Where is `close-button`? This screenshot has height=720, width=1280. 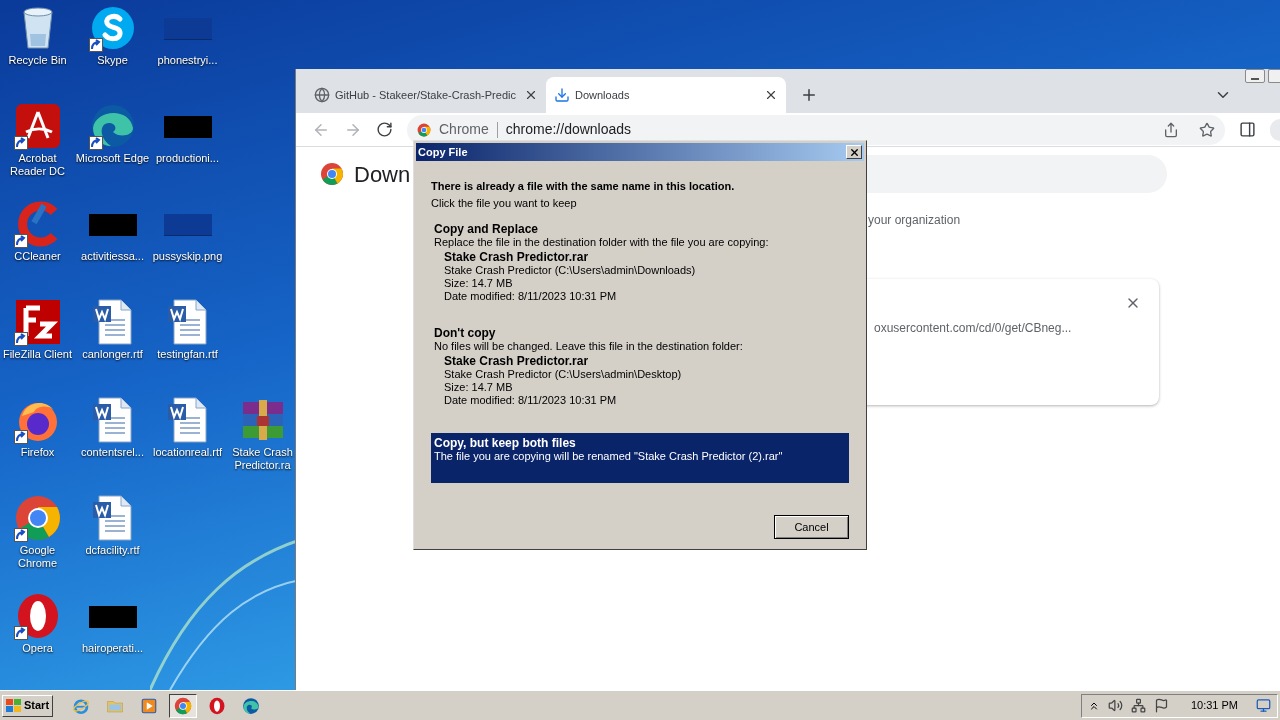 close-button is located at coordinates (854, 152).